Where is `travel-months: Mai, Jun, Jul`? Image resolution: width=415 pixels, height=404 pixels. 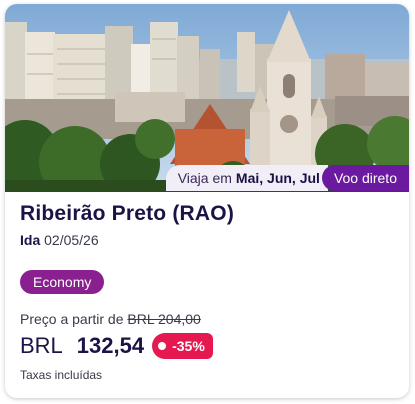 travel-months: Mai, Jun, Jul is located at coordinates (277, 178).